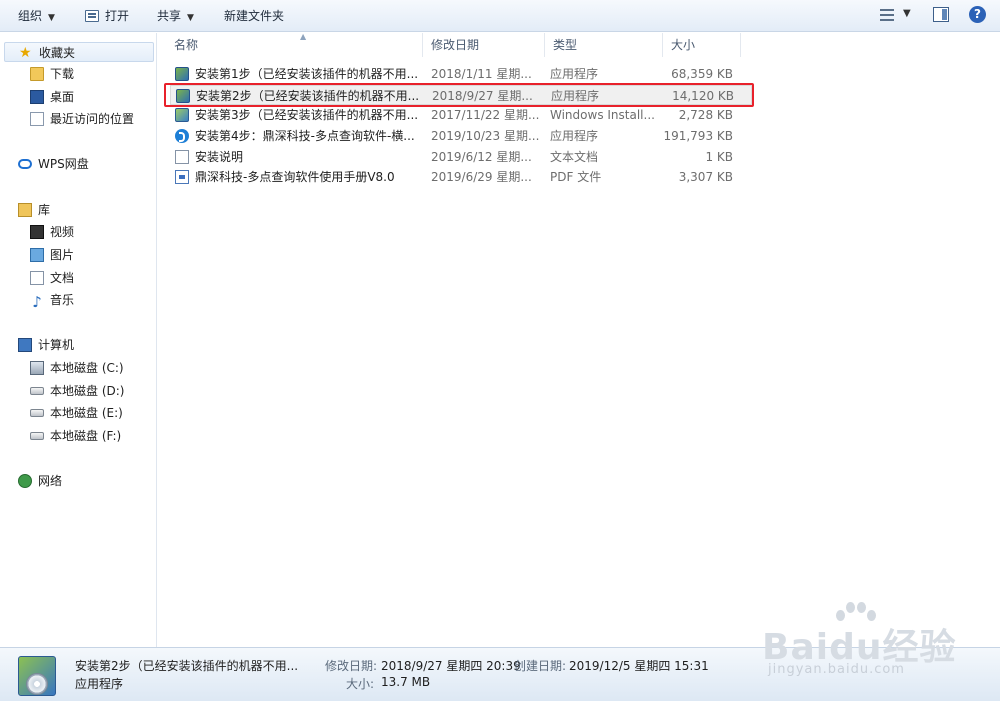 This screenshot has width=1000, height=701. I want to click on sidebar-item-downloads: 下载, so click(52, 74).